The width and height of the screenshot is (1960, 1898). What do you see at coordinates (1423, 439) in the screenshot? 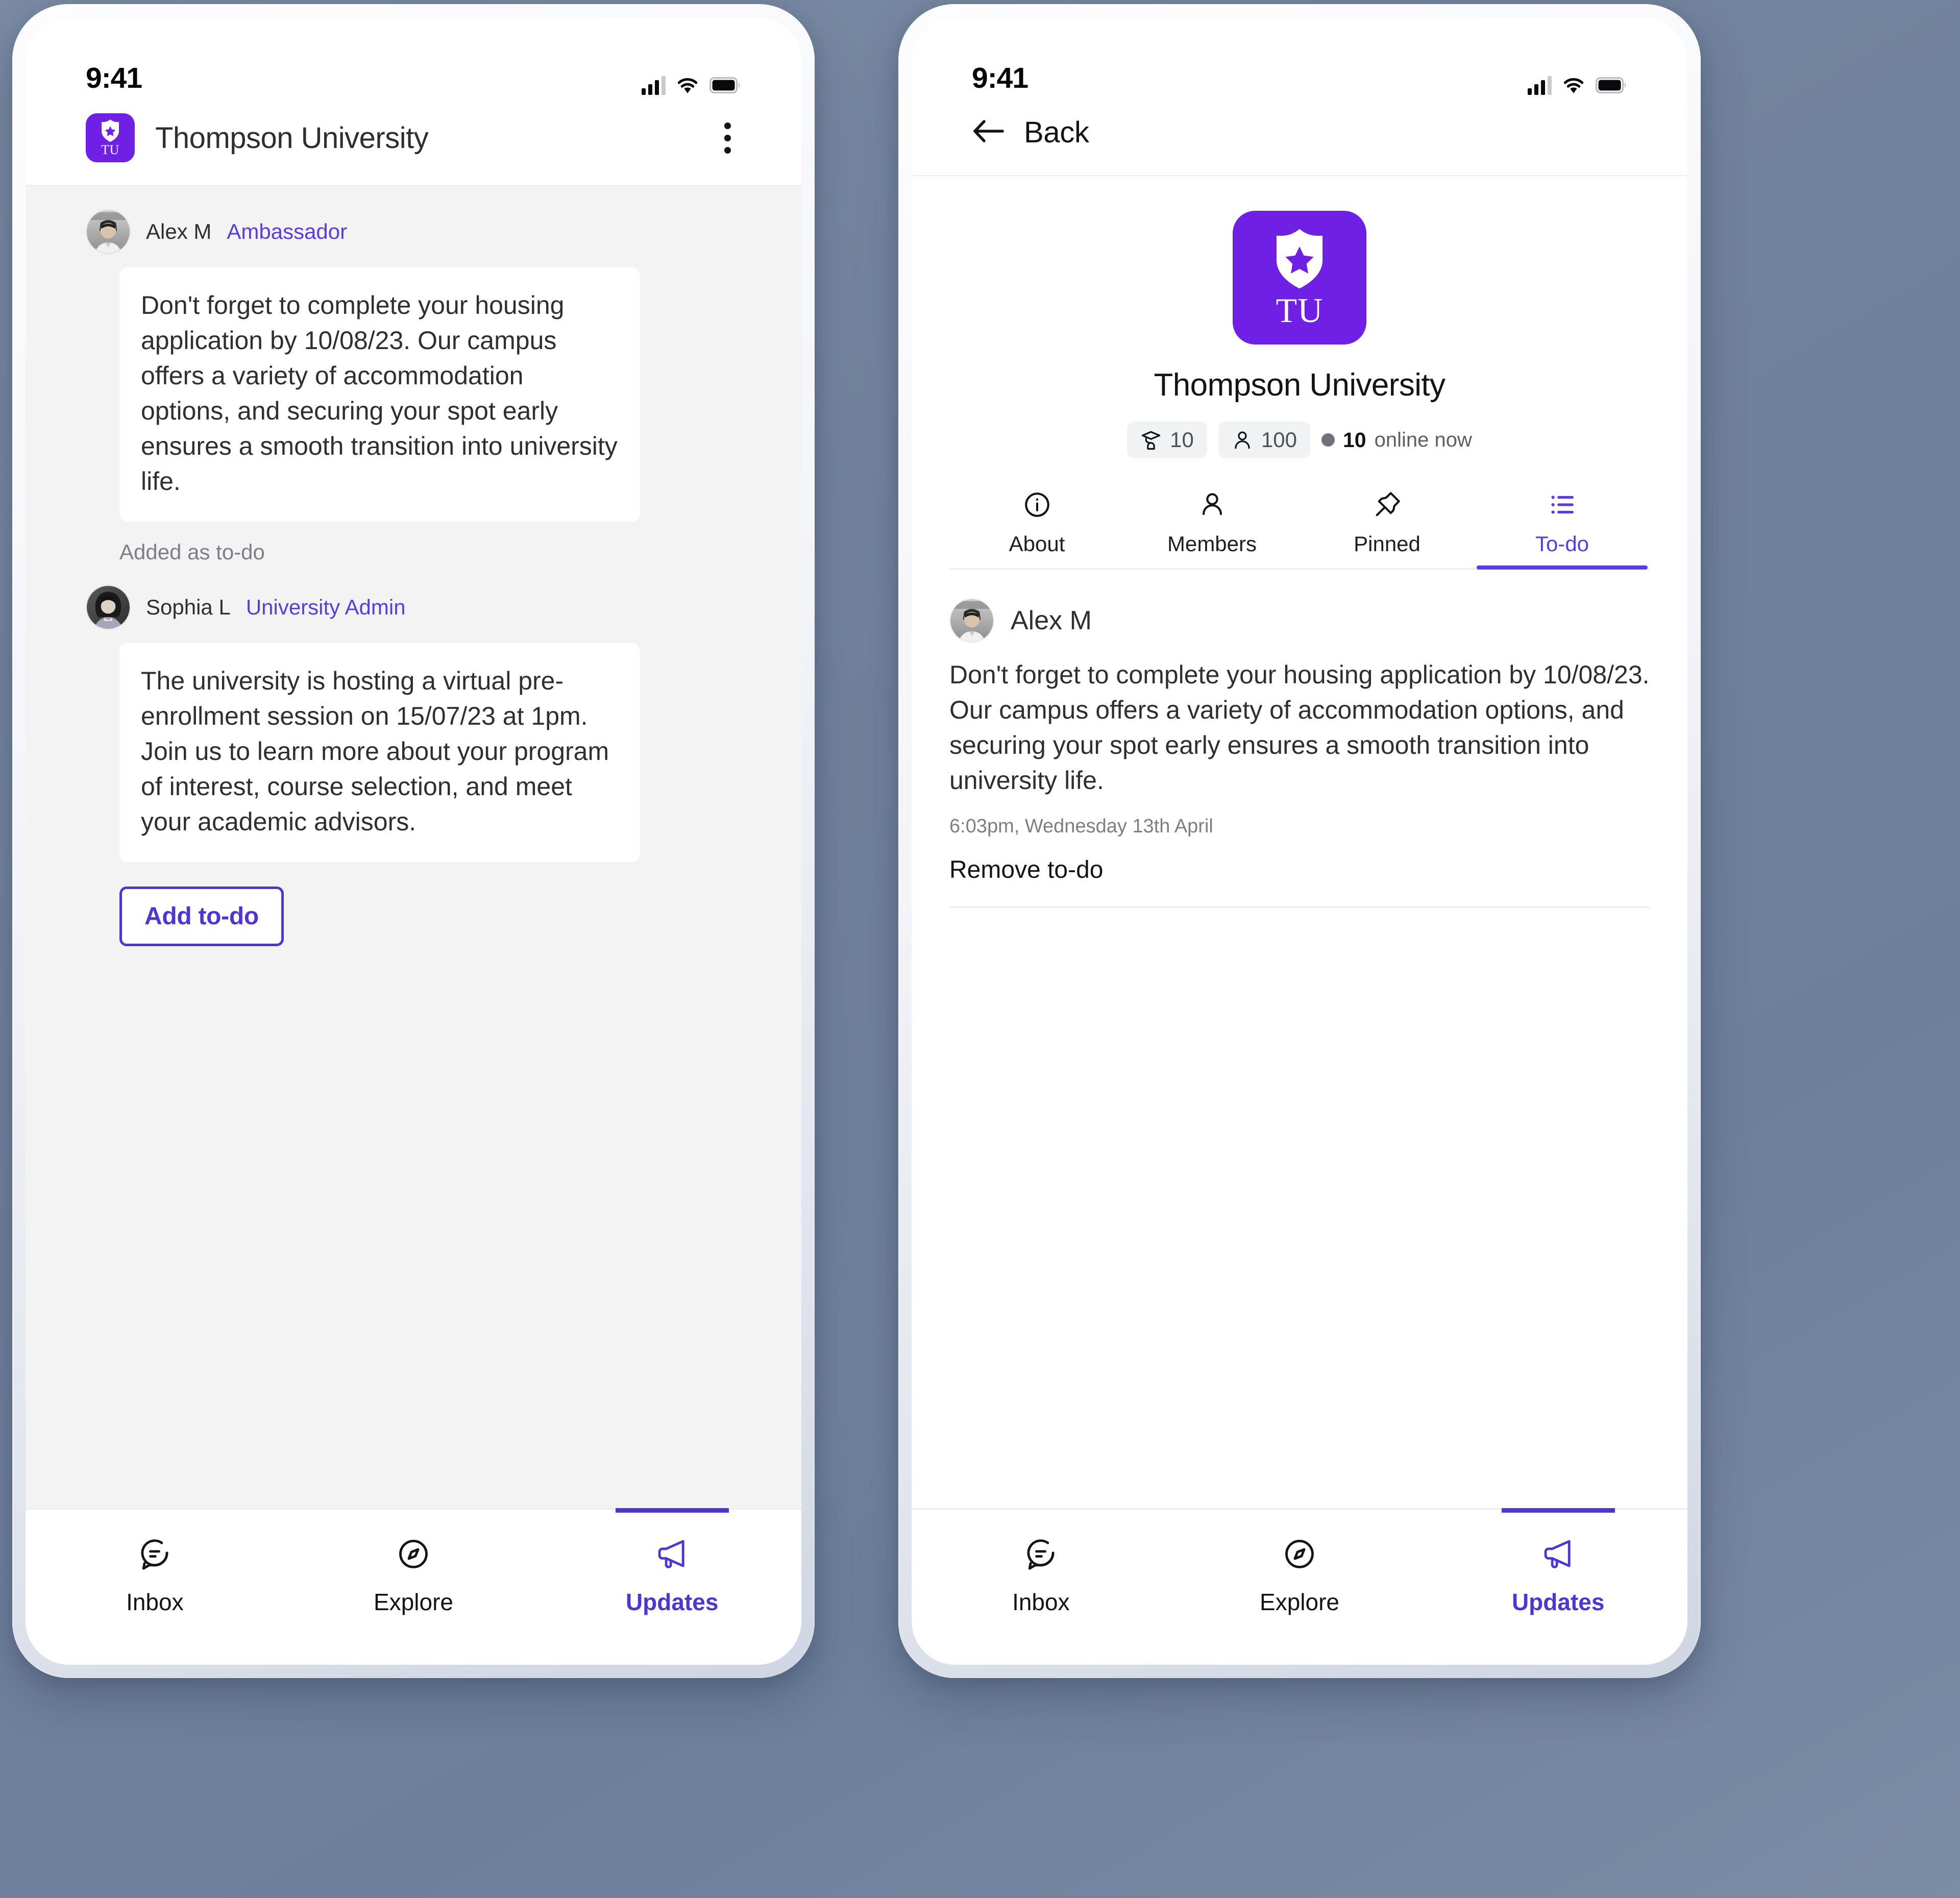
I see `online-suffix: online now` at bounding box center [1423, 439].